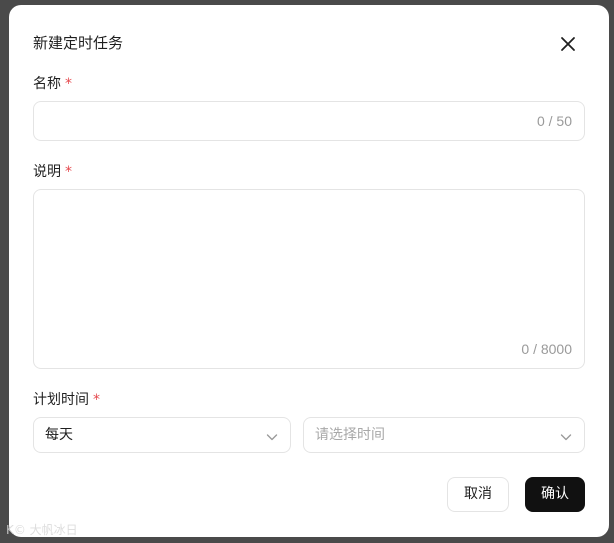 The width and height of the screenshot is (614, 543). What do you see at coordinates (162, 435) in the screenshot?
I see `frequency-select: 每天` at bounding box center [162, 435].